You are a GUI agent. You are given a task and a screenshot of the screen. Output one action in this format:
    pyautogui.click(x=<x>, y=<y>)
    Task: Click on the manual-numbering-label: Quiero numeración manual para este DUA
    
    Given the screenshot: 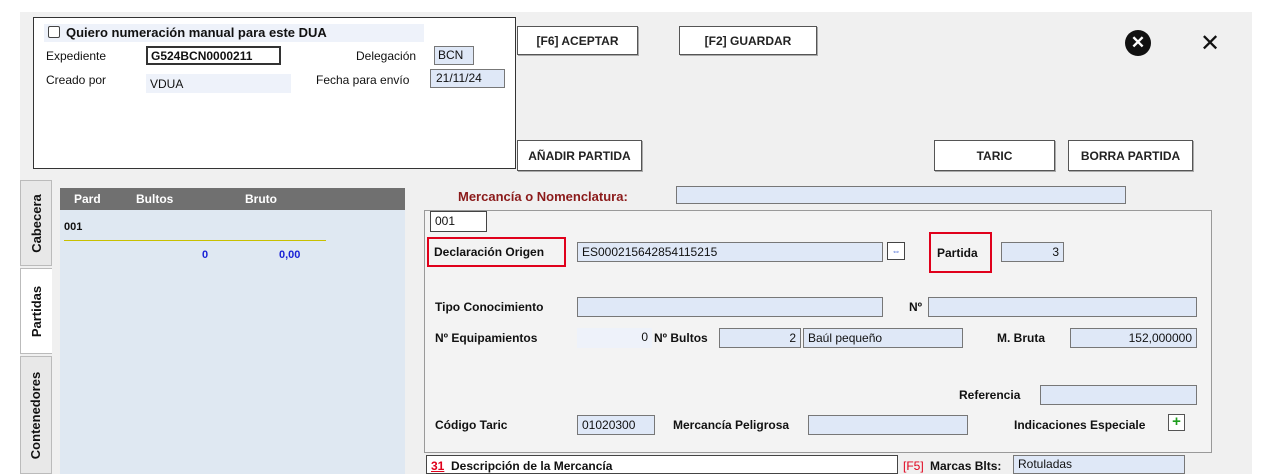 What is the action you would take?
    pyautogui.click(x=196, y=32)
    